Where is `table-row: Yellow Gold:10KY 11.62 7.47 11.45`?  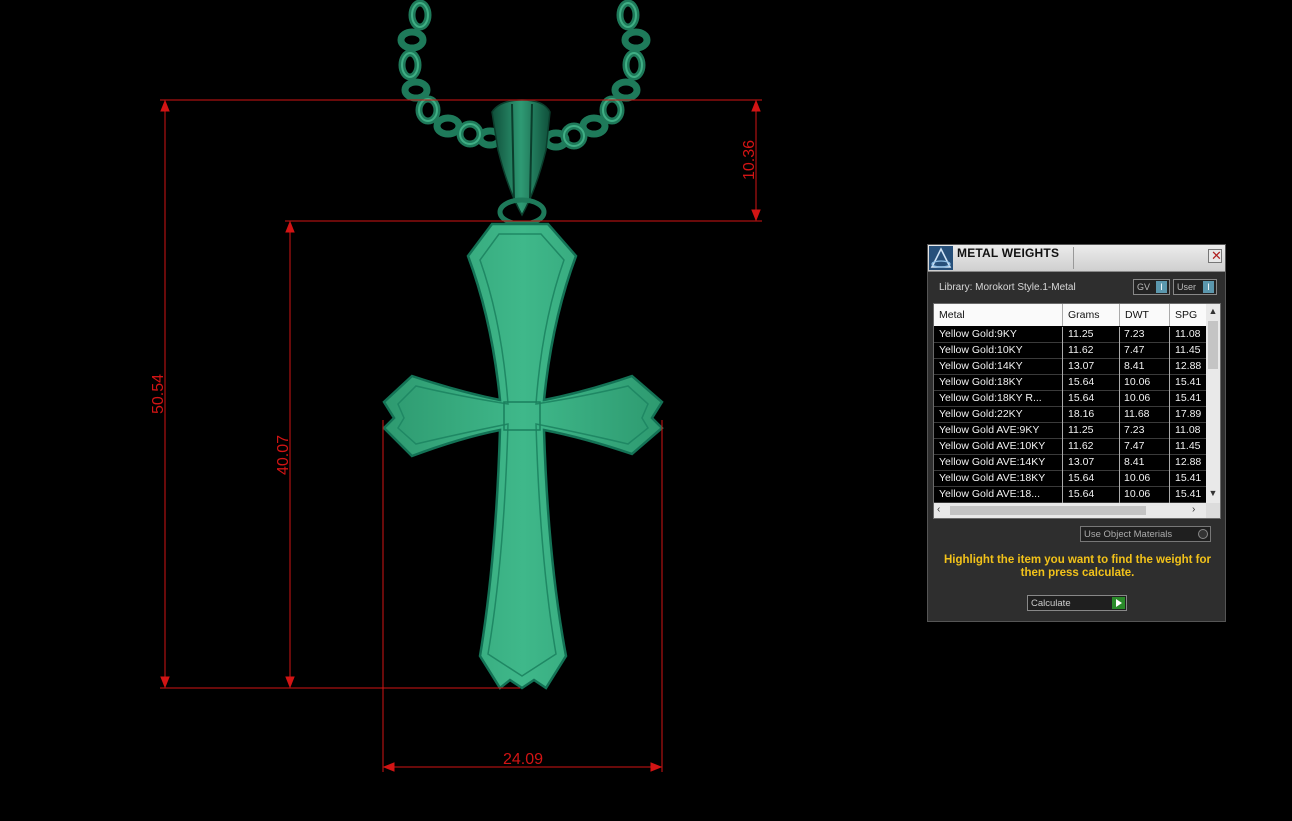 table-row: Yellow Gold:10KY 11.62 7.47 11.45 is located at coordinates (1070, 351).